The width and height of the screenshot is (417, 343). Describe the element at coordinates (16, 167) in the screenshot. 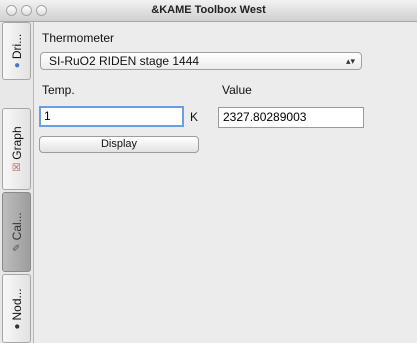

I see `graph-icon: ☒` at that location.